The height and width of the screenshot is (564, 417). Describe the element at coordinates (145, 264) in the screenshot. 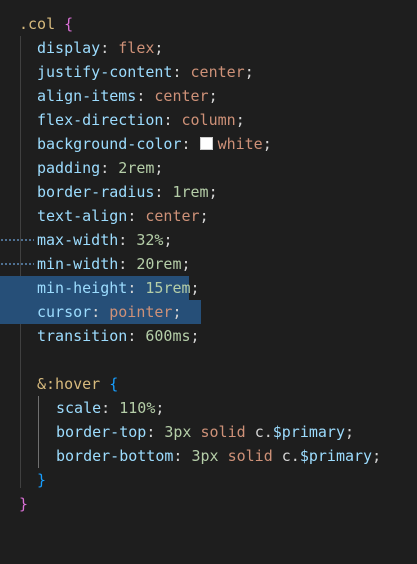

I see `number-value: 20` at that location.